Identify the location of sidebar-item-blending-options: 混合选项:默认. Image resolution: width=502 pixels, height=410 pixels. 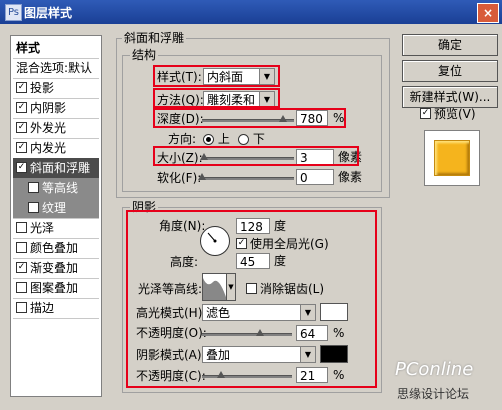
(56, 68).